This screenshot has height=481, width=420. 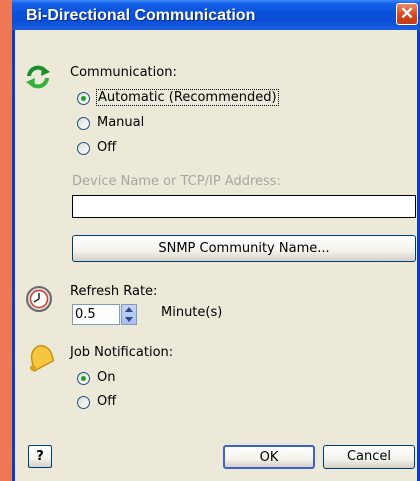 I want to click on title-bar: Bi-Directional Communication ✕, so click(x=216, y=15).